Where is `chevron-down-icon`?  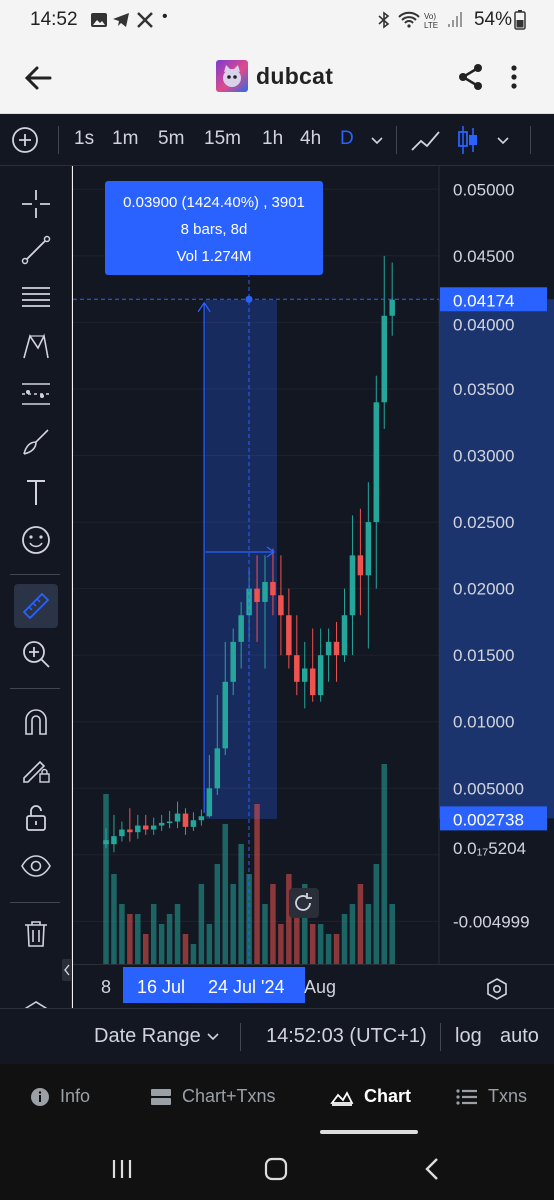
chevron-down-icon is located at coordinates (377, 141).